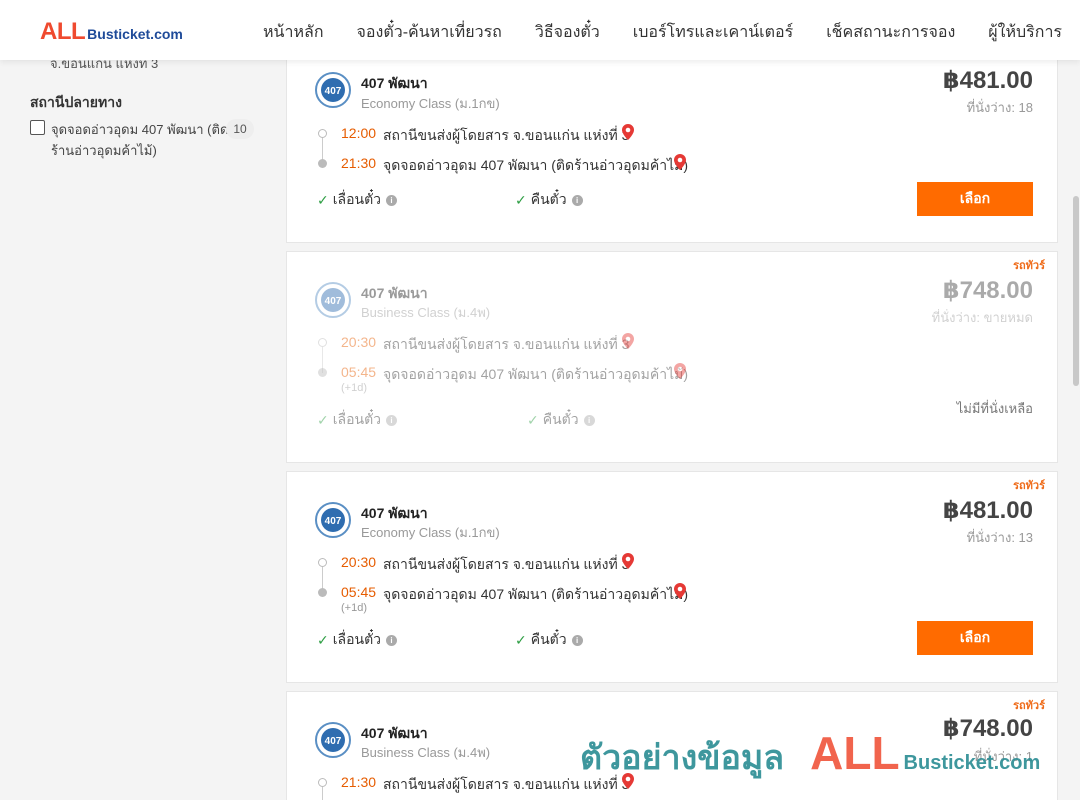 This screenshot has width=1080, height=800. Describe the element at coordinates (855, 753) in the screenshot. I see `watermark-logo-all: ALL` at that location.